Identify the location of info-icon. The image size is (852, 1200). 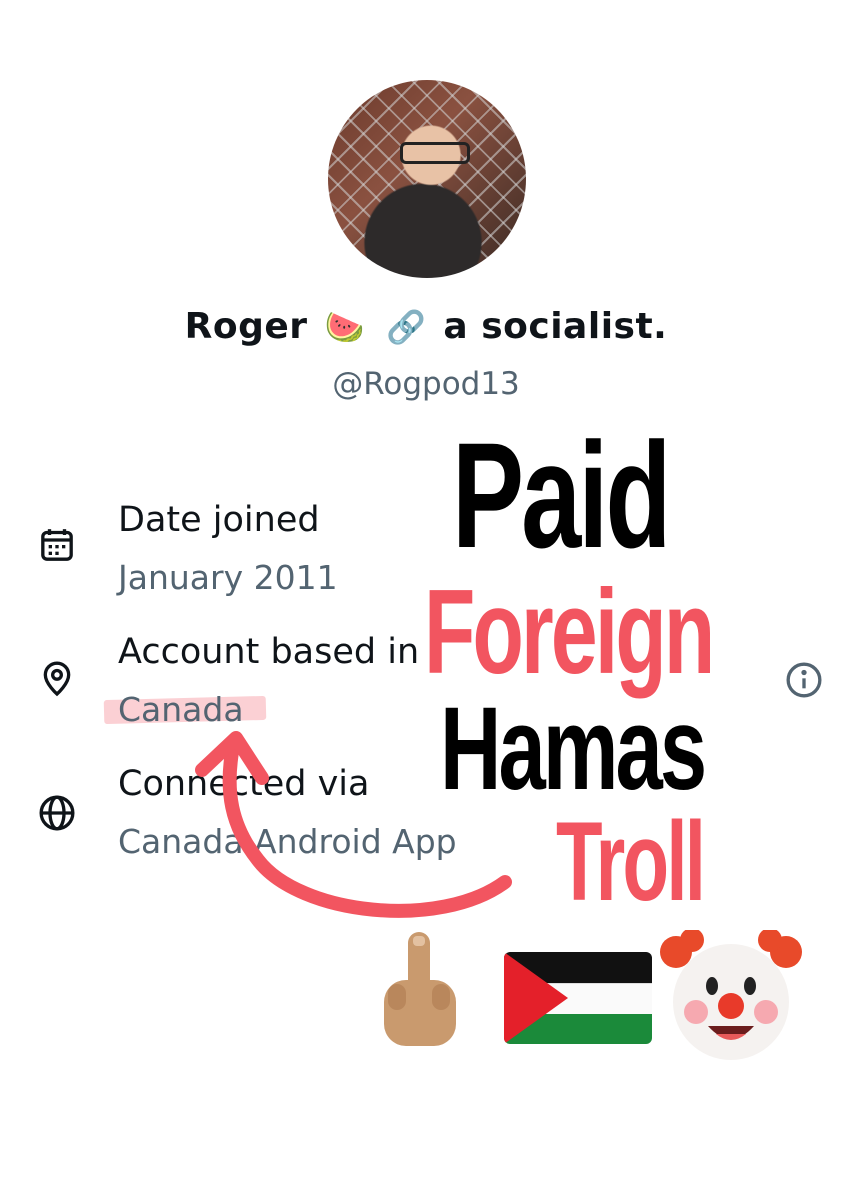
(804, 680).